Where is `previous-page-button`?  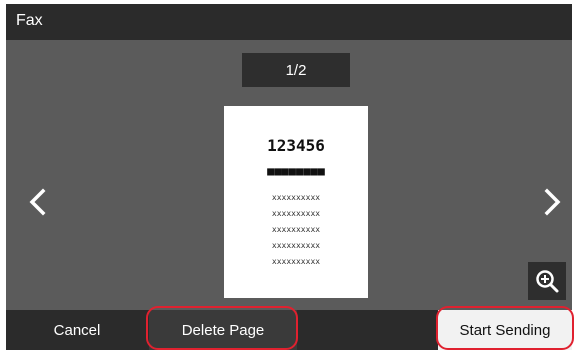
previous-page-button is located at coordinates (38, 202).